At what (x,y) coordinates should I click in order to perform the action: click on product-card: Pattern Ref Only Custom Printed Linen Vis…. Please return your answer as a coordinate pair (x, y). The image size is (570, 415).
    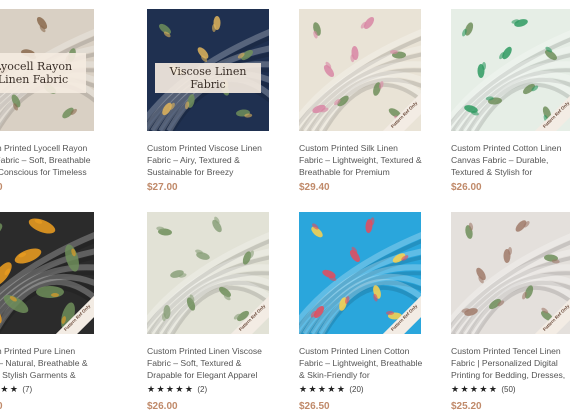
    Looking at the image, I should click on (208, 312).